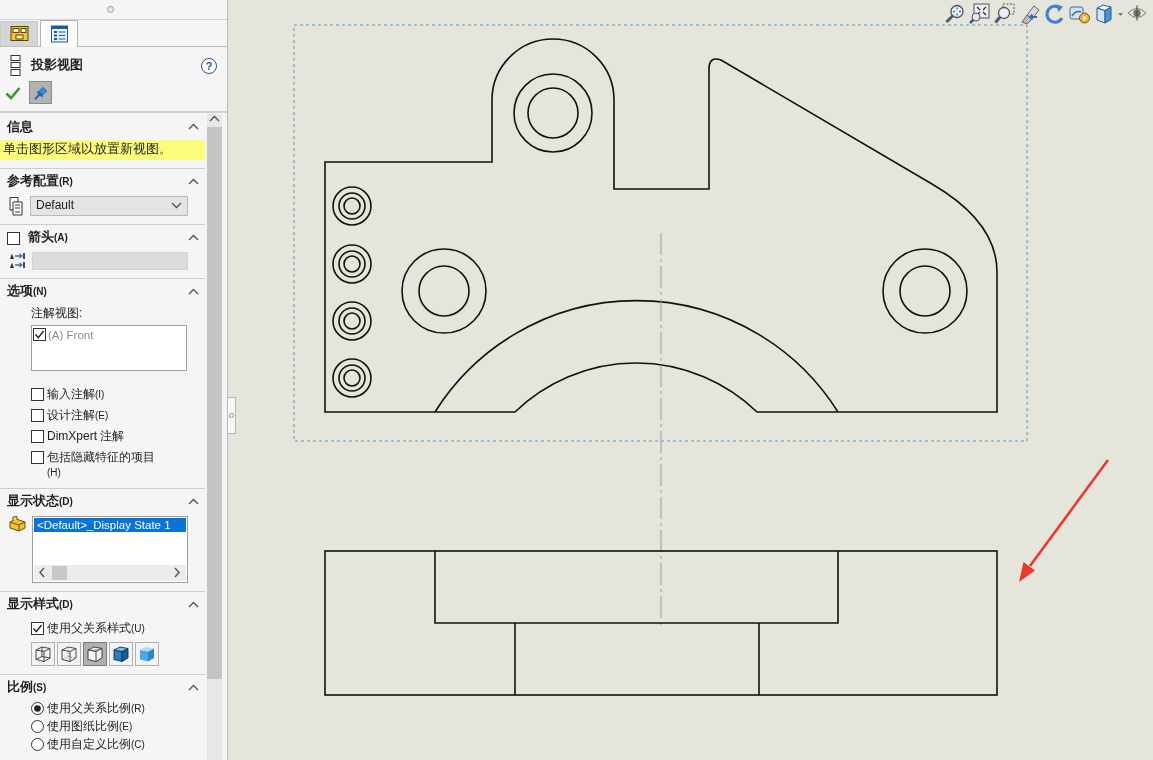 The height and width of the screenshot is (760, 1153). Describe the element at coordinates (110, 524) in the screenshot. I see `list-item: <Default>_Display State 1` at that location.